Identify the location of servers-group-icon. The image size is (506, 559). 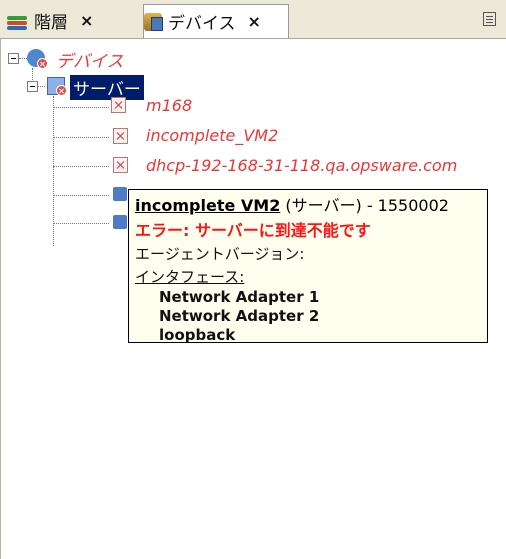
(57, 86).